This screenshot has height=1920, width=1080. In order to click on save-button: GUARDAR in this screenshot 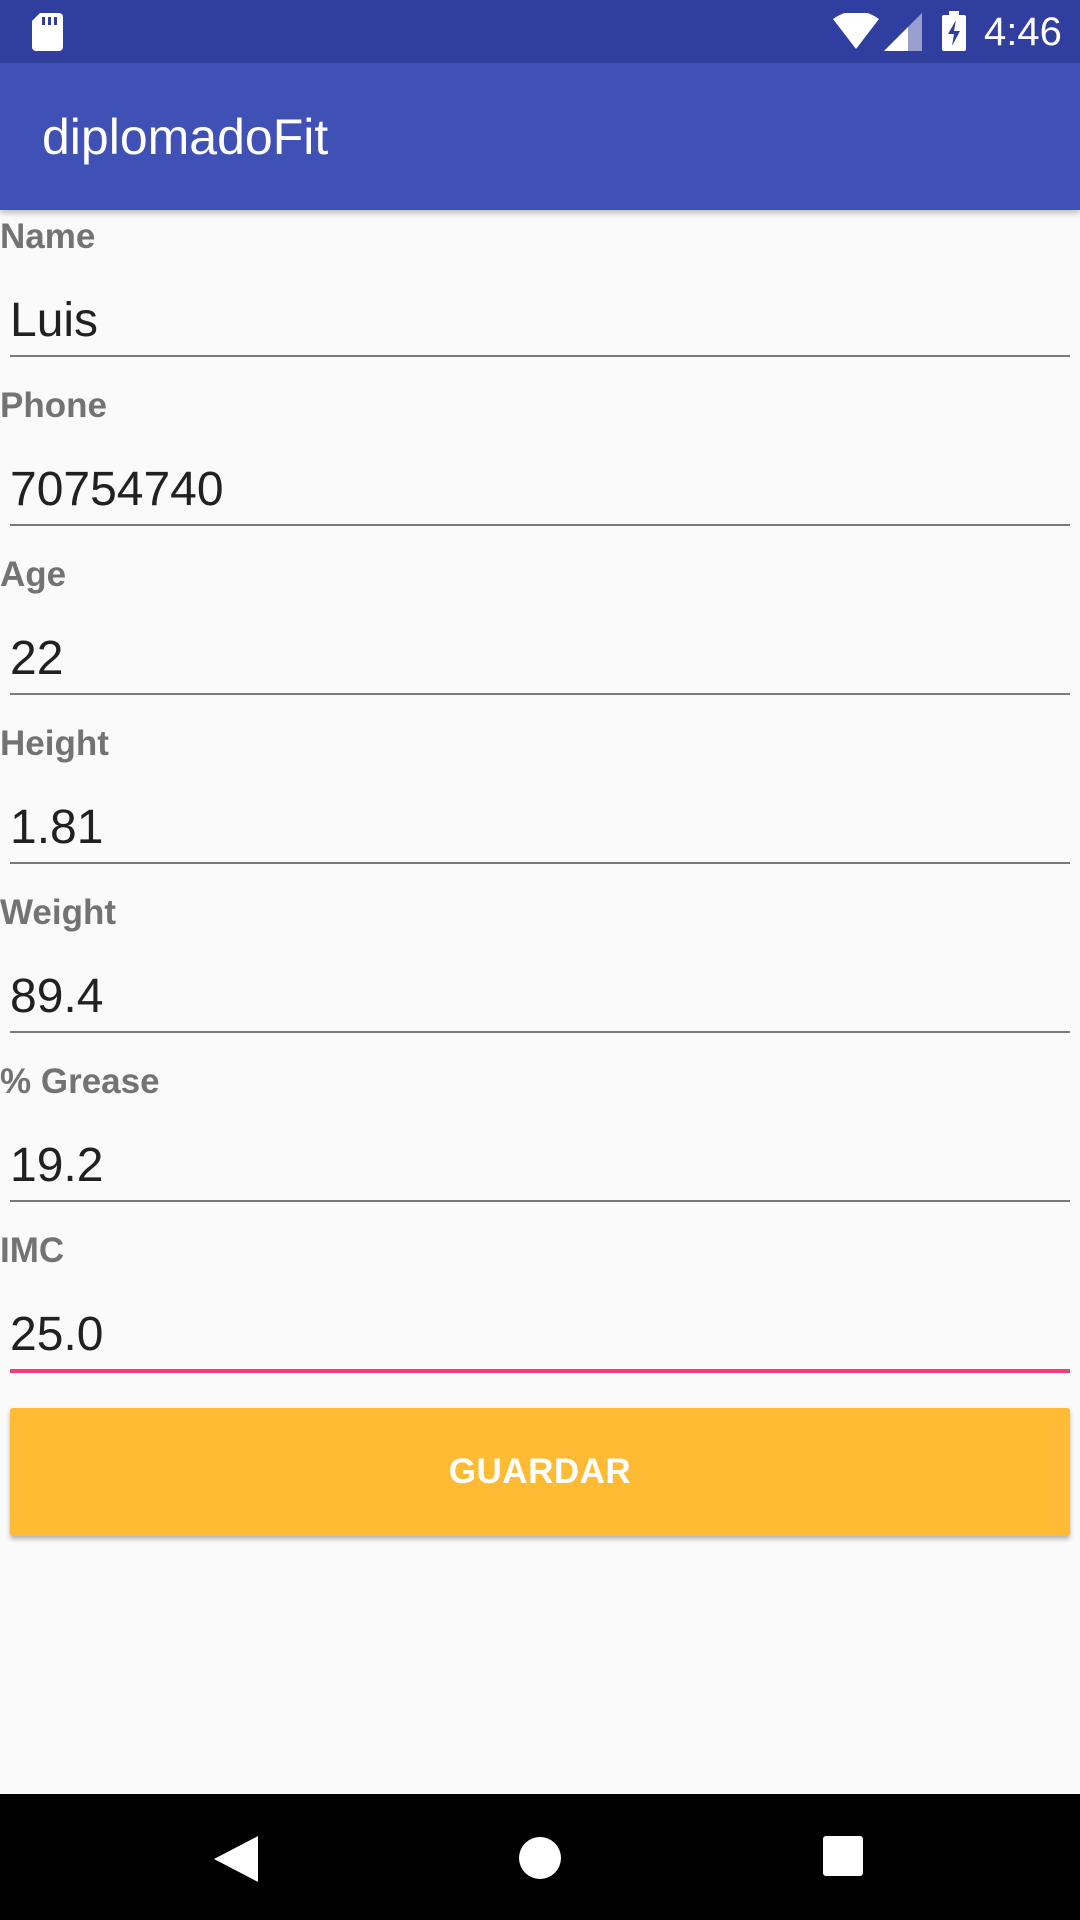, I will do `click(540, 1472)`.